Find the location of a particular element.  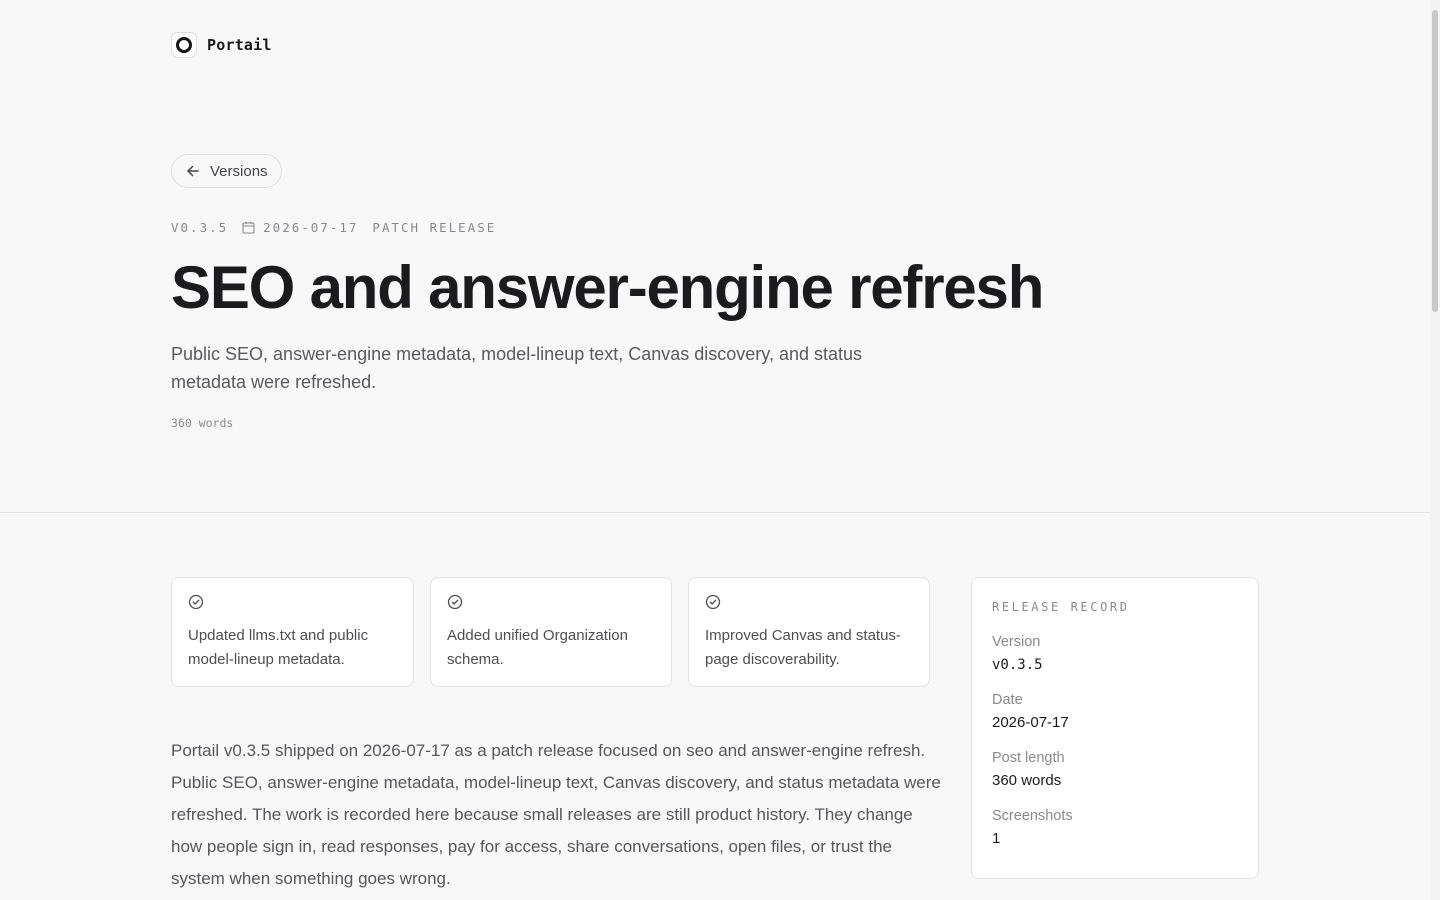

record-item-version: Version v0.3.5 is located at coordinates (1115, 654).